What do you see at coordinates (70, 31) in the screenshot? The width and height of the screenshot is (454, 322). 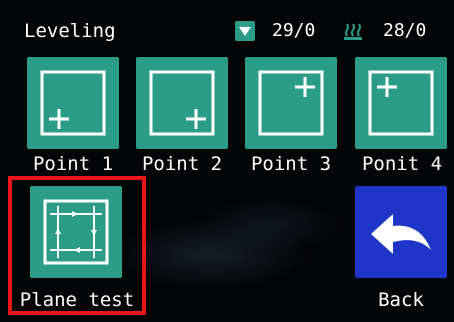 I see `page-title: Leveling` at bounding box center [70, 31].